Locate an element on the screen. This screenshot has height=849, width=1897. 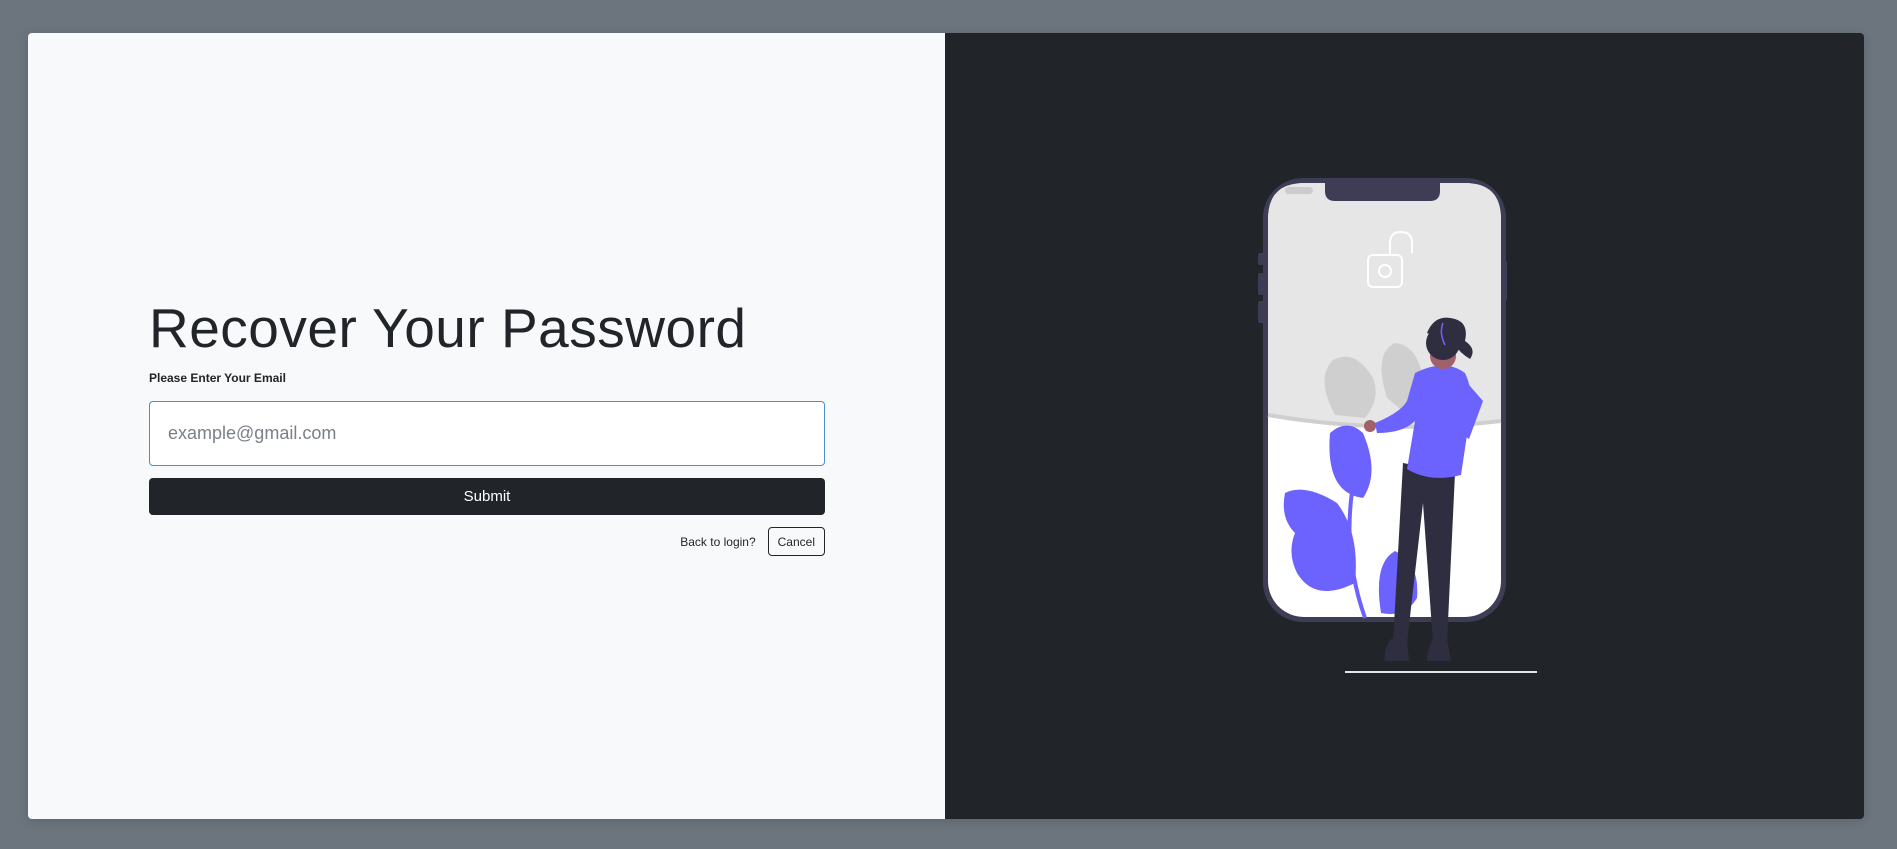
back-to-login-row: Back to login? Cancel is located at coordinates (487, 541).